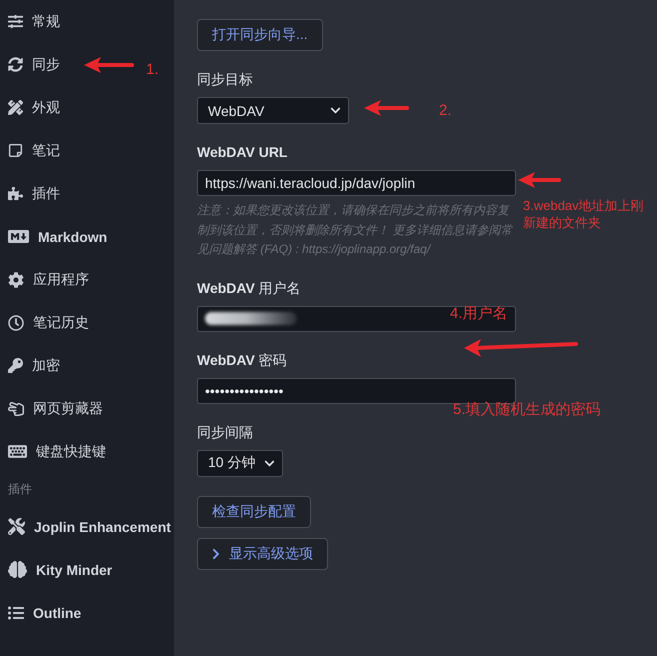 This screenshot has width=657, height=656. Describe the element at coordinates (249, 287) in the screenshot. I see `field-label: WebDAV 用户名` at that location.